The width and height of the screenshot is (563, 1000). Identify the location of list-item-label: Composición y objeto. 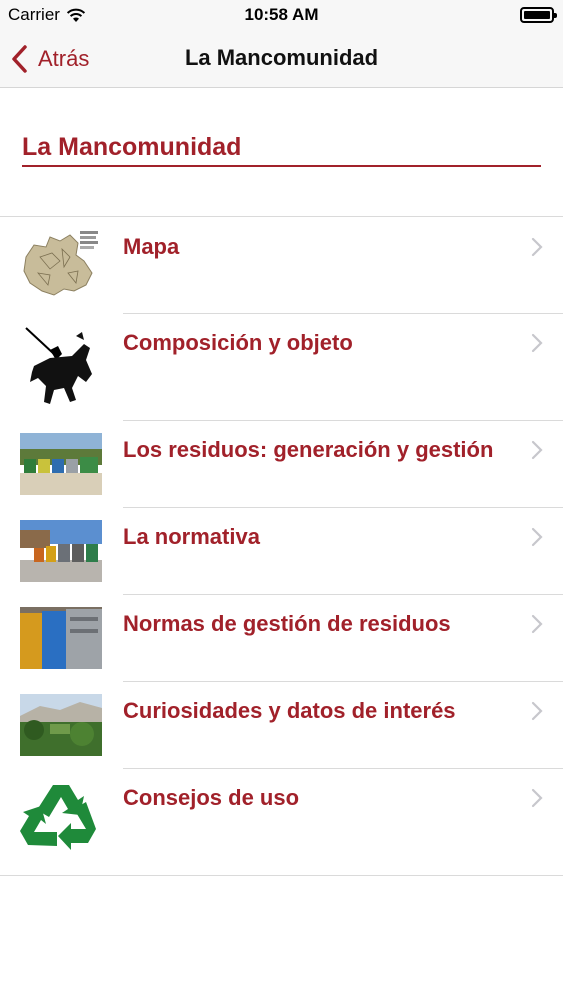
(238, 342).